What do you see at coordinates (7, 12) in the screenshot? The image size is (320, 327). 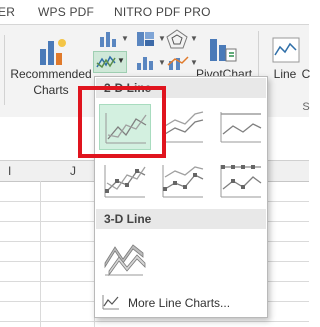 I see `tab-truncated: ER` at bounding box center [7, 12].